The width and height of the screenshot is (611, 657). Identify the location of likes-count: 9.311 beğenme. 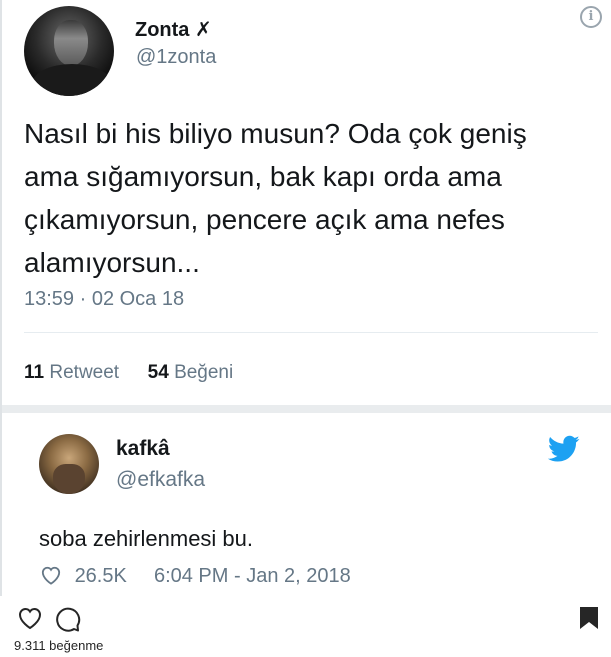
(58, 645).